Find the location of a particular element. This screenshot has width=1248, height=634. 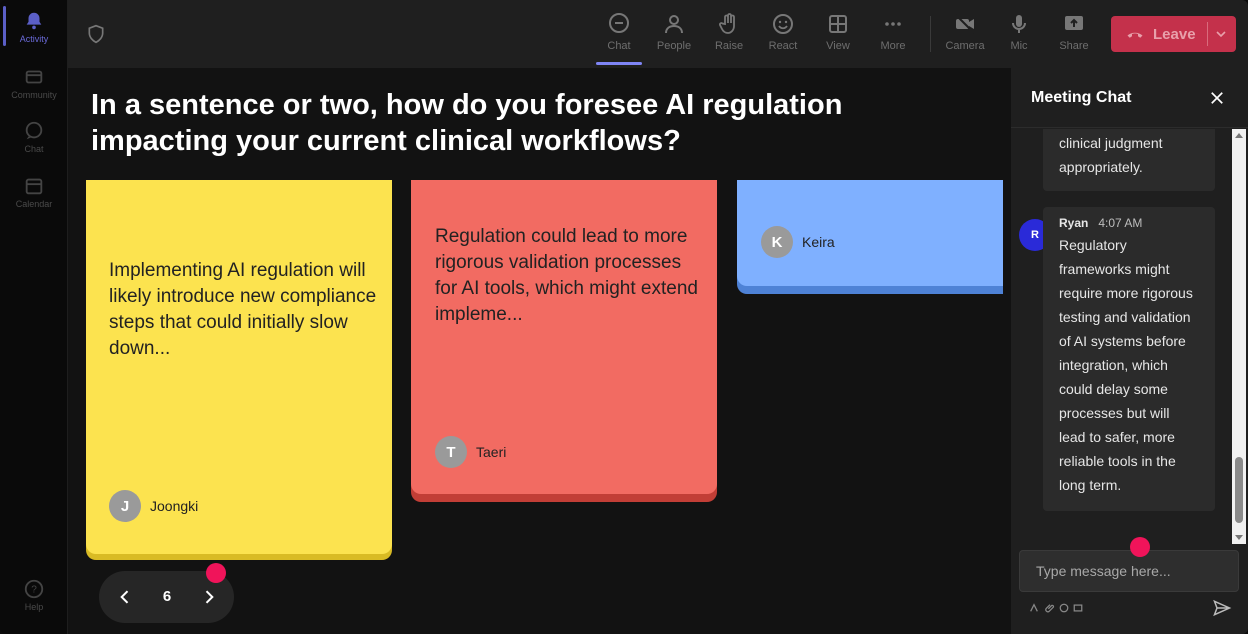

avatar: K is located at coordinates (777, 242).